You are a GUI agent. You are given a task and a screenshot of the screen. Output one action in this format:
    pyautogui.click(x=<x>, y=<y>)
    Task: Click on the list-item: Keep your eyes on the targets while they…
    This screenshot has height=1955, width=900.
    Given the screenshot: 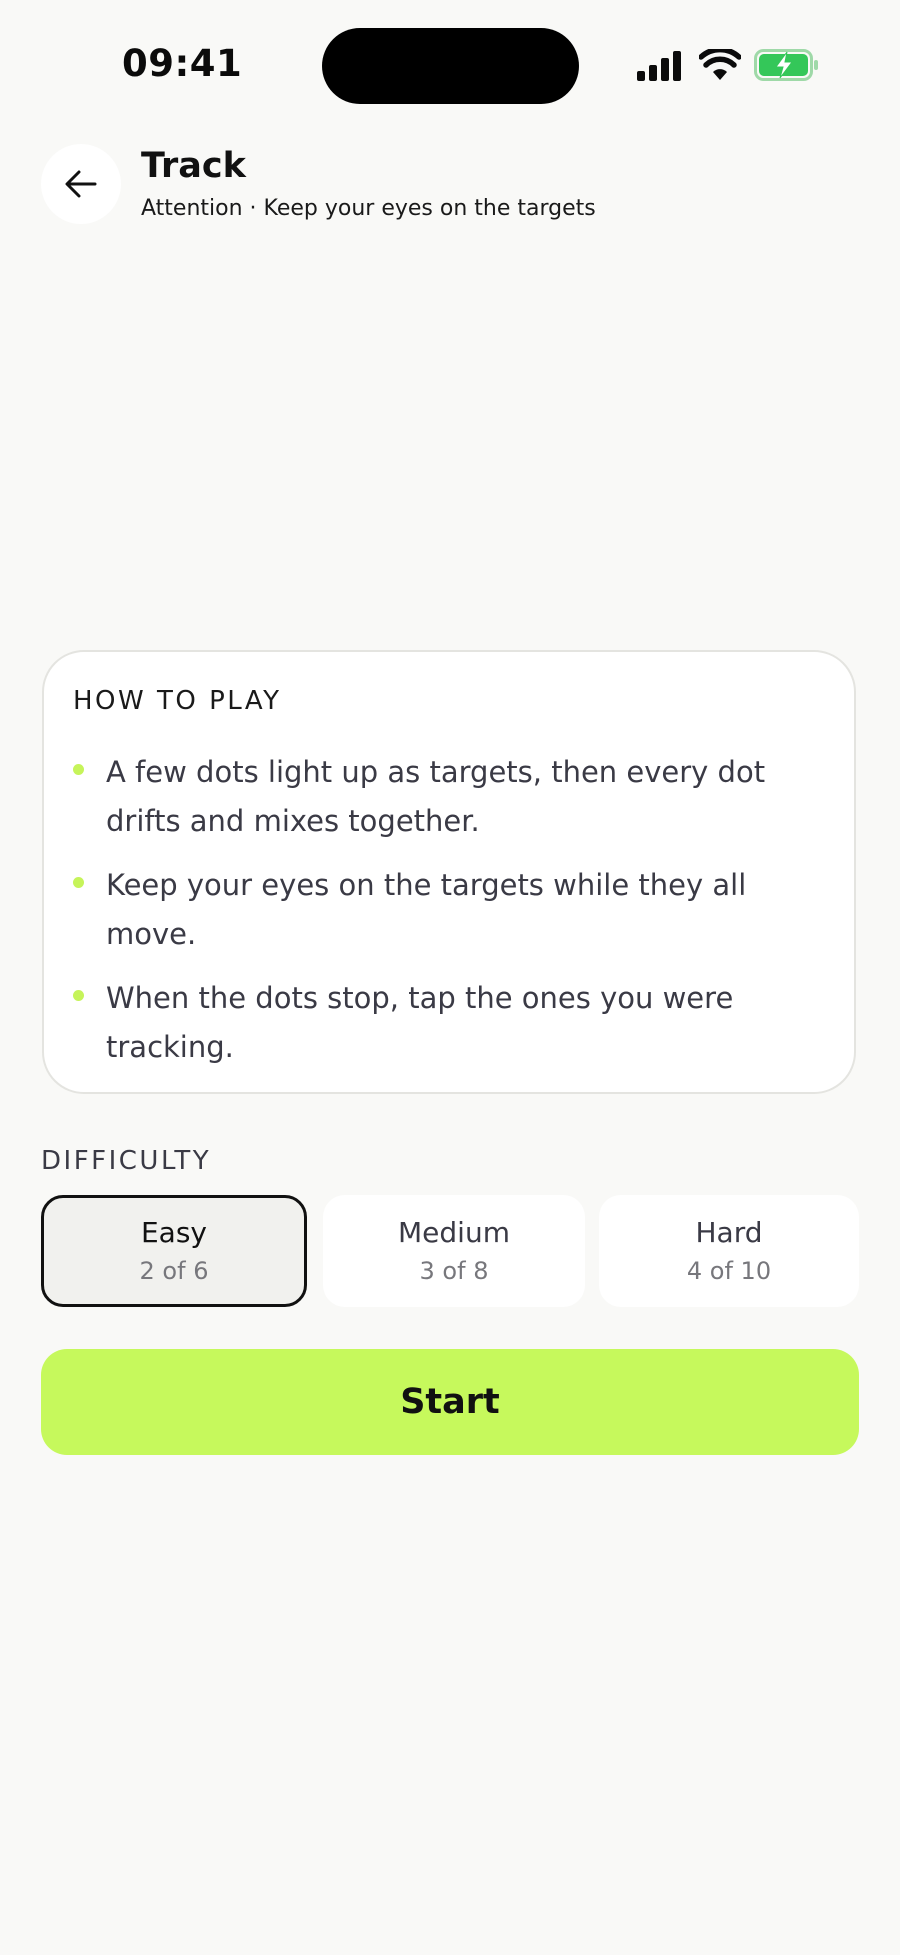 What is the action you would take?
    pyautogui.click(x=438, y=910)
    